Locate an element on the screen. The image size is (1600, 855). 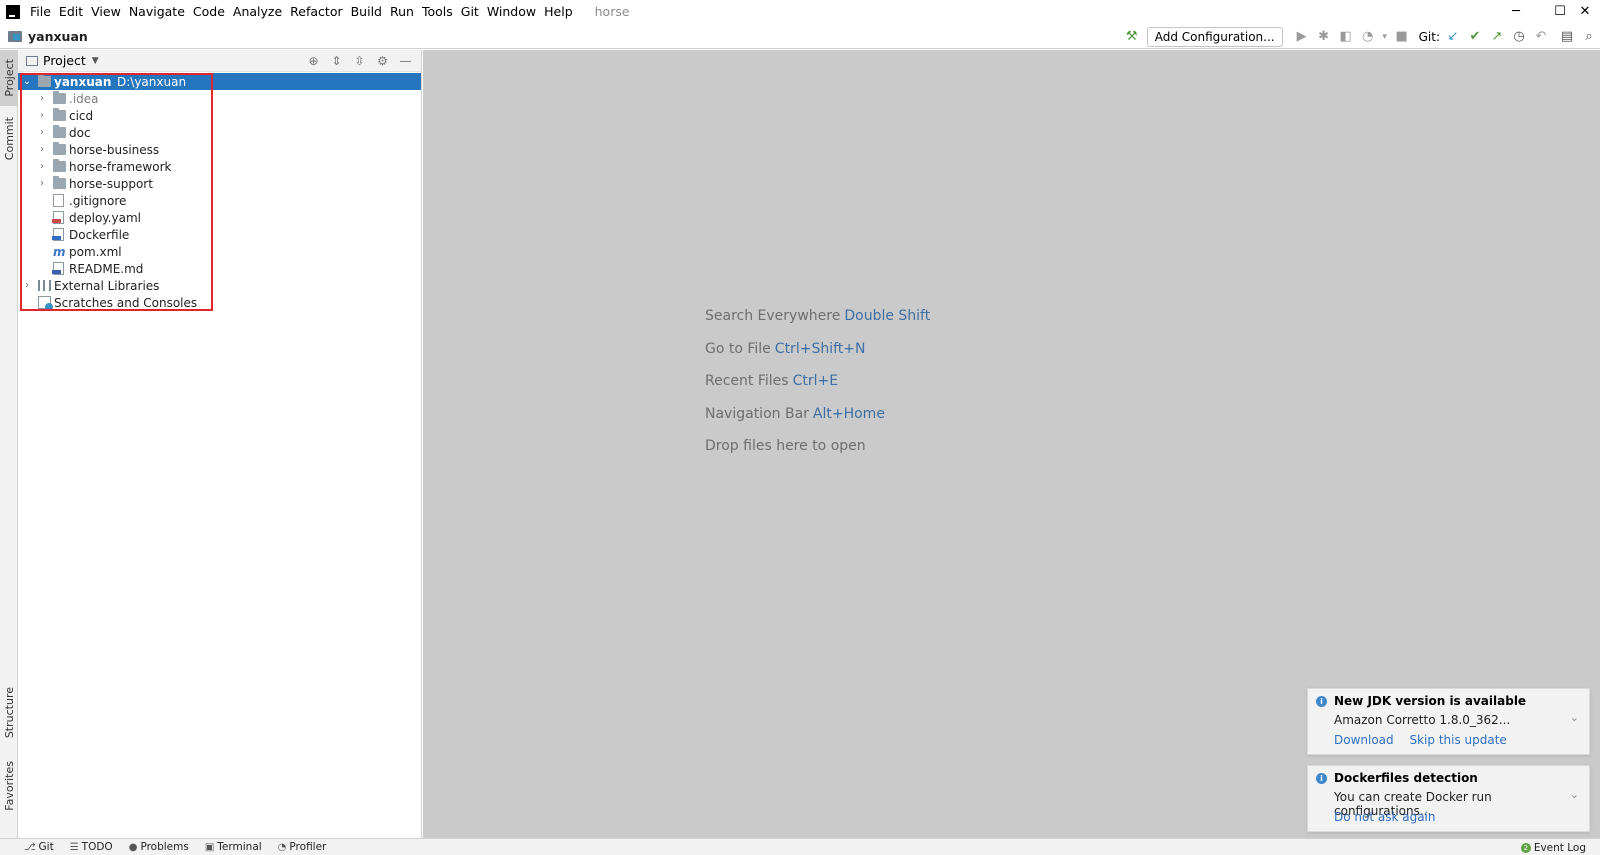
hint-go-to-file: Go to File Ctrl+Shift+N is located at coordinates (817, 355).